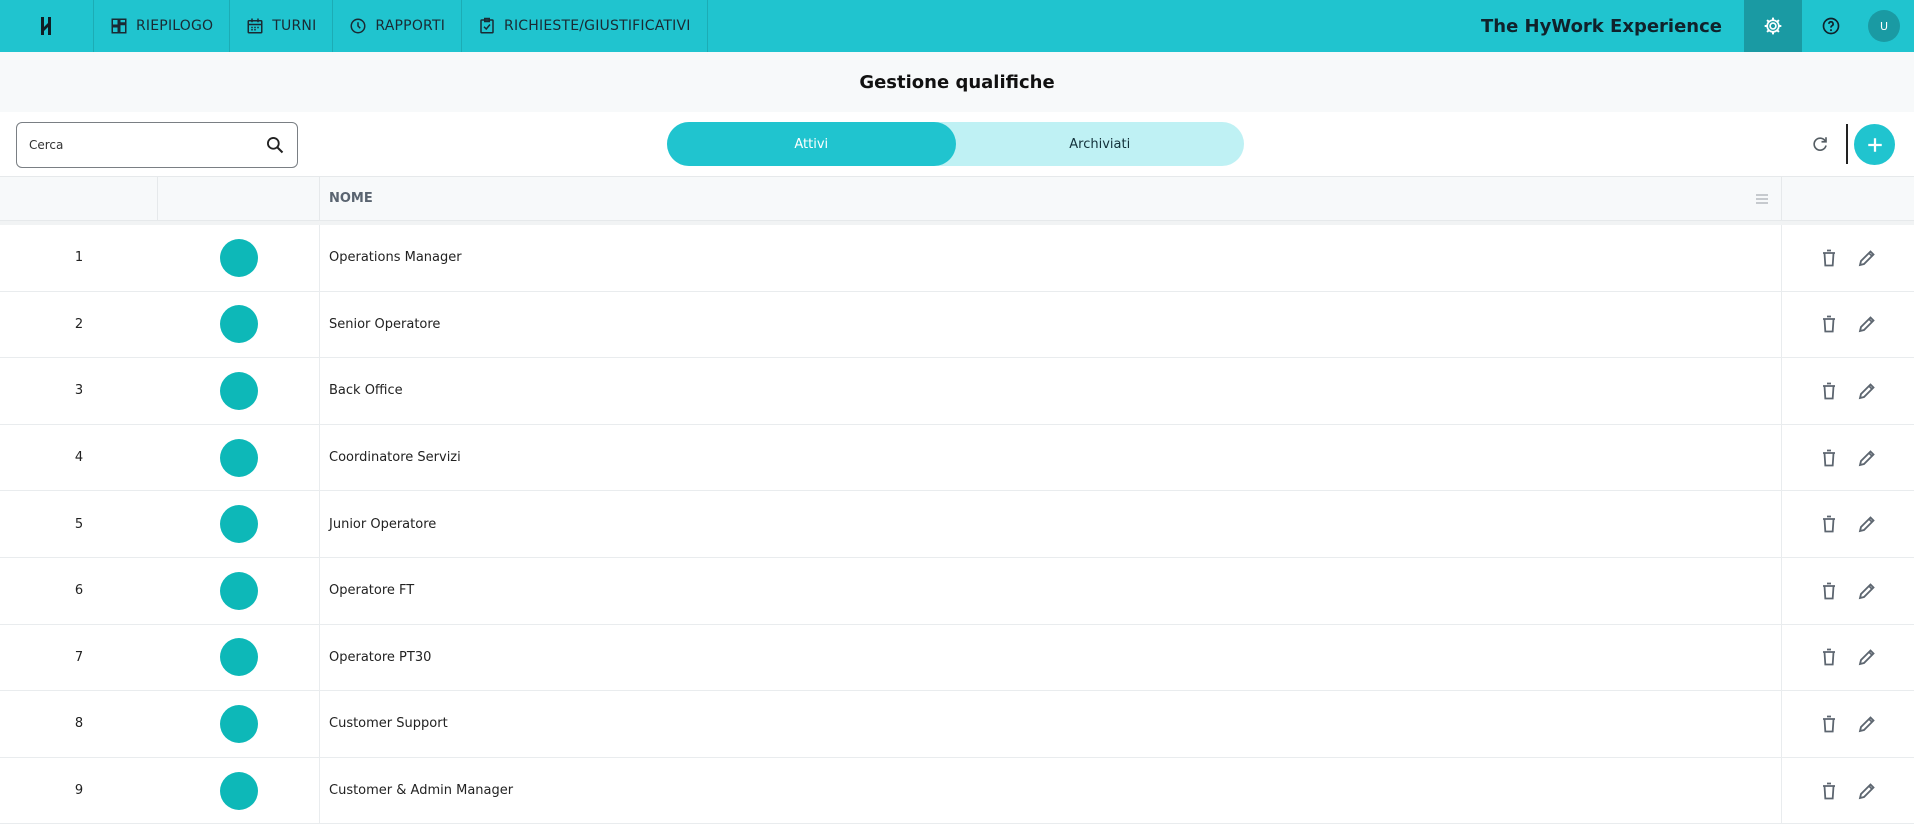 This screenshot has height=837, width=1914. I want to click on row-index: 3, so click(79, 391).